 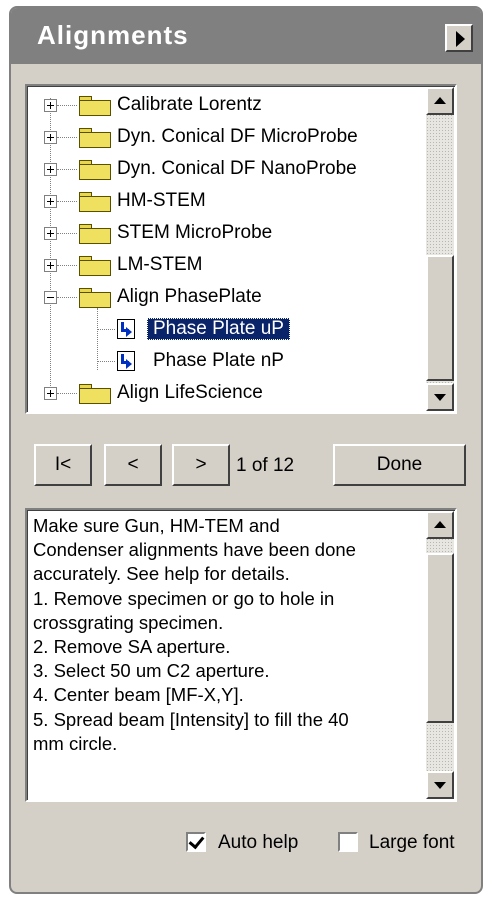 I want to click on tree-item-align-phaseplate: Align PhasePlate, so click(x=227, y=297).